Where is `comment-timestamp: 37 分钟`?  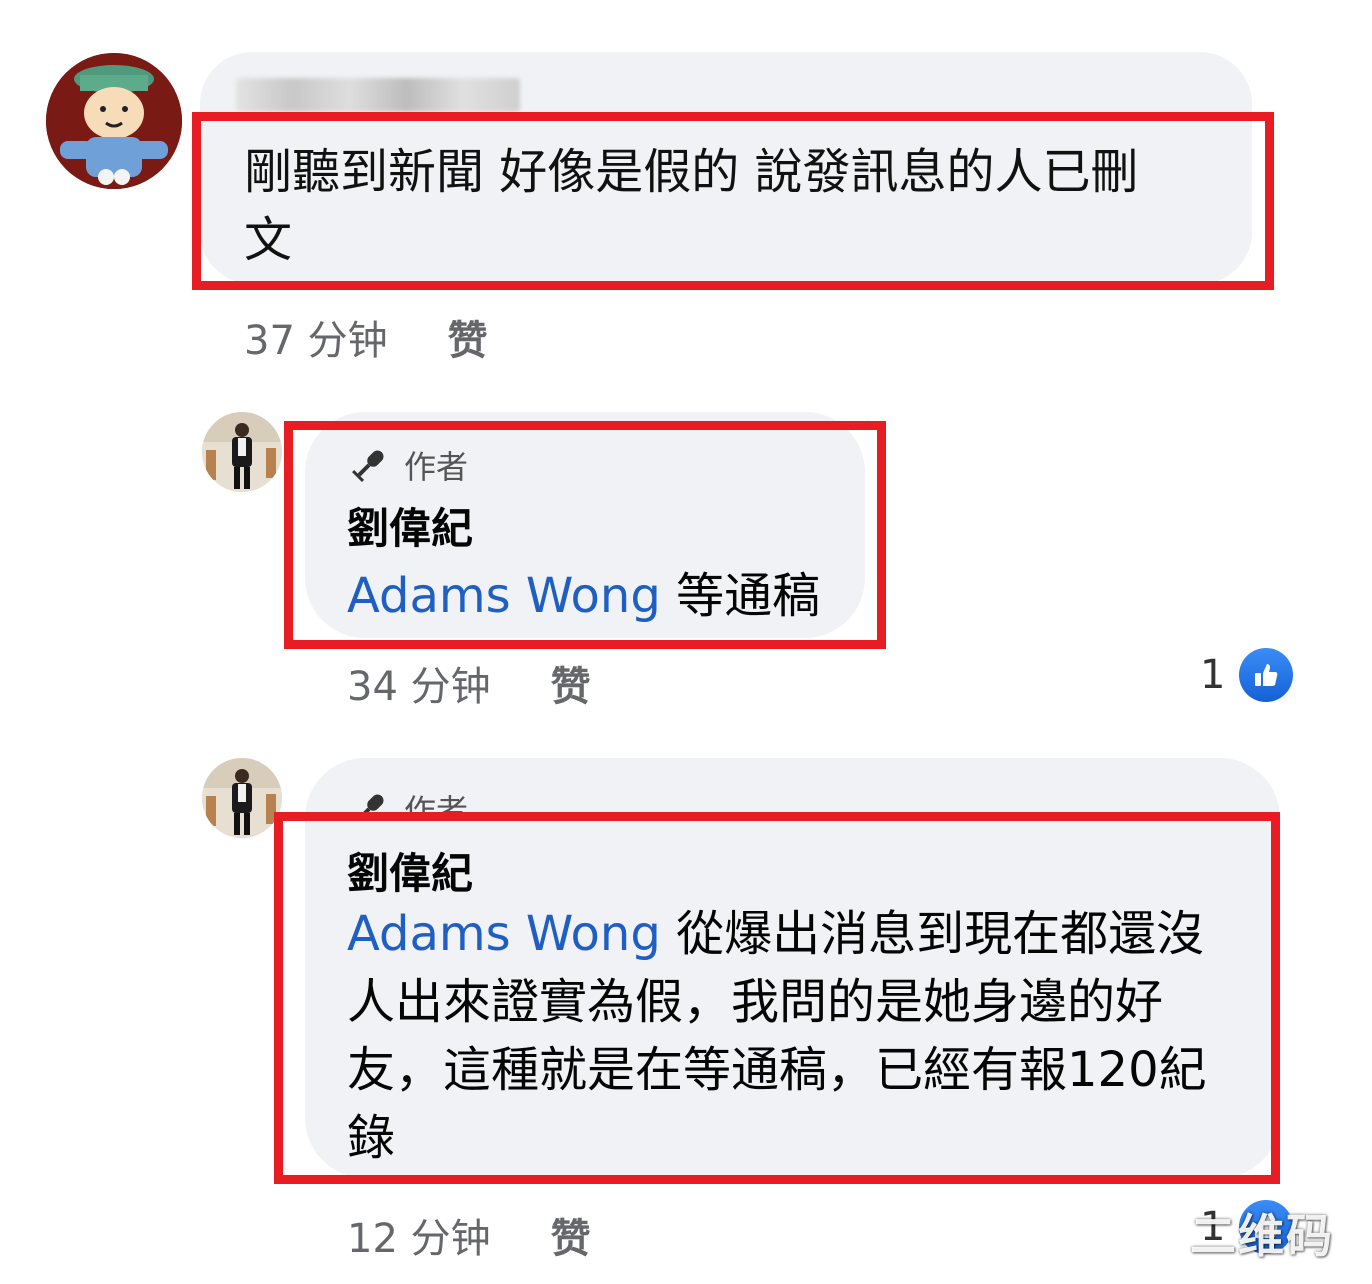
comment-timestamp: 37 分钟 is located at coordinates (316, 337).